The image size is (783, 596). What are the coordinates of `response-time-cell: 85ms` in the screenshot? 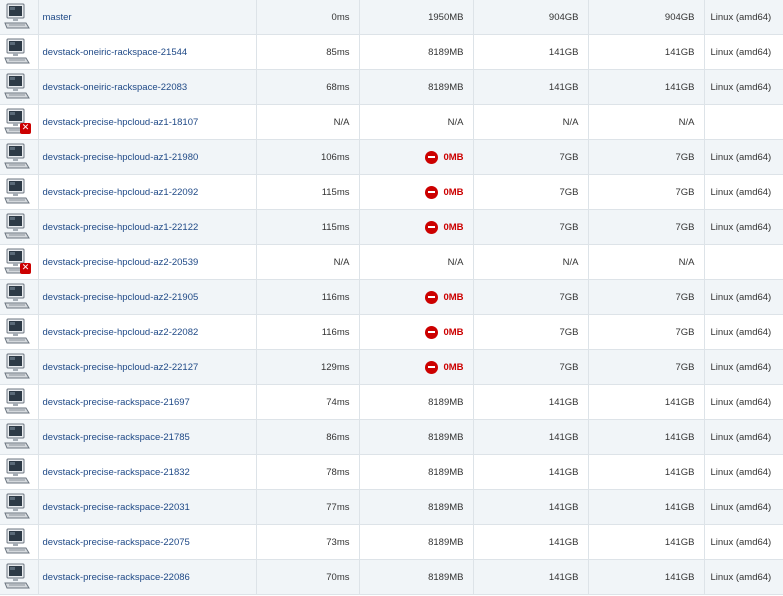 It's located at (307, 52).